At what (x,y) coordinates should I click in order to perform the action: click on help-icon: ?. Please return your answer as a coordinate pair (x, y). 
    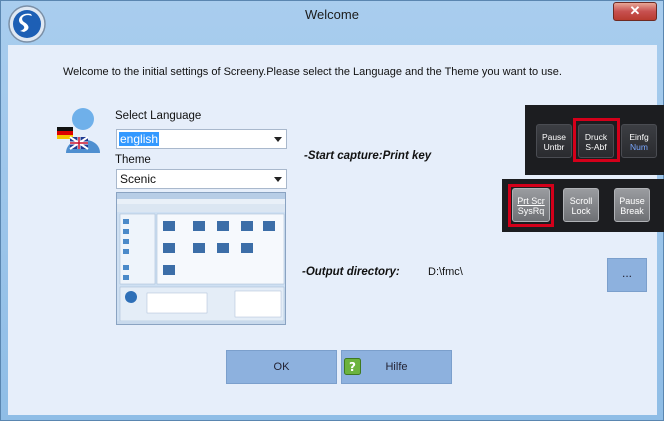
    Looking at the image, I should click on (352, 366).